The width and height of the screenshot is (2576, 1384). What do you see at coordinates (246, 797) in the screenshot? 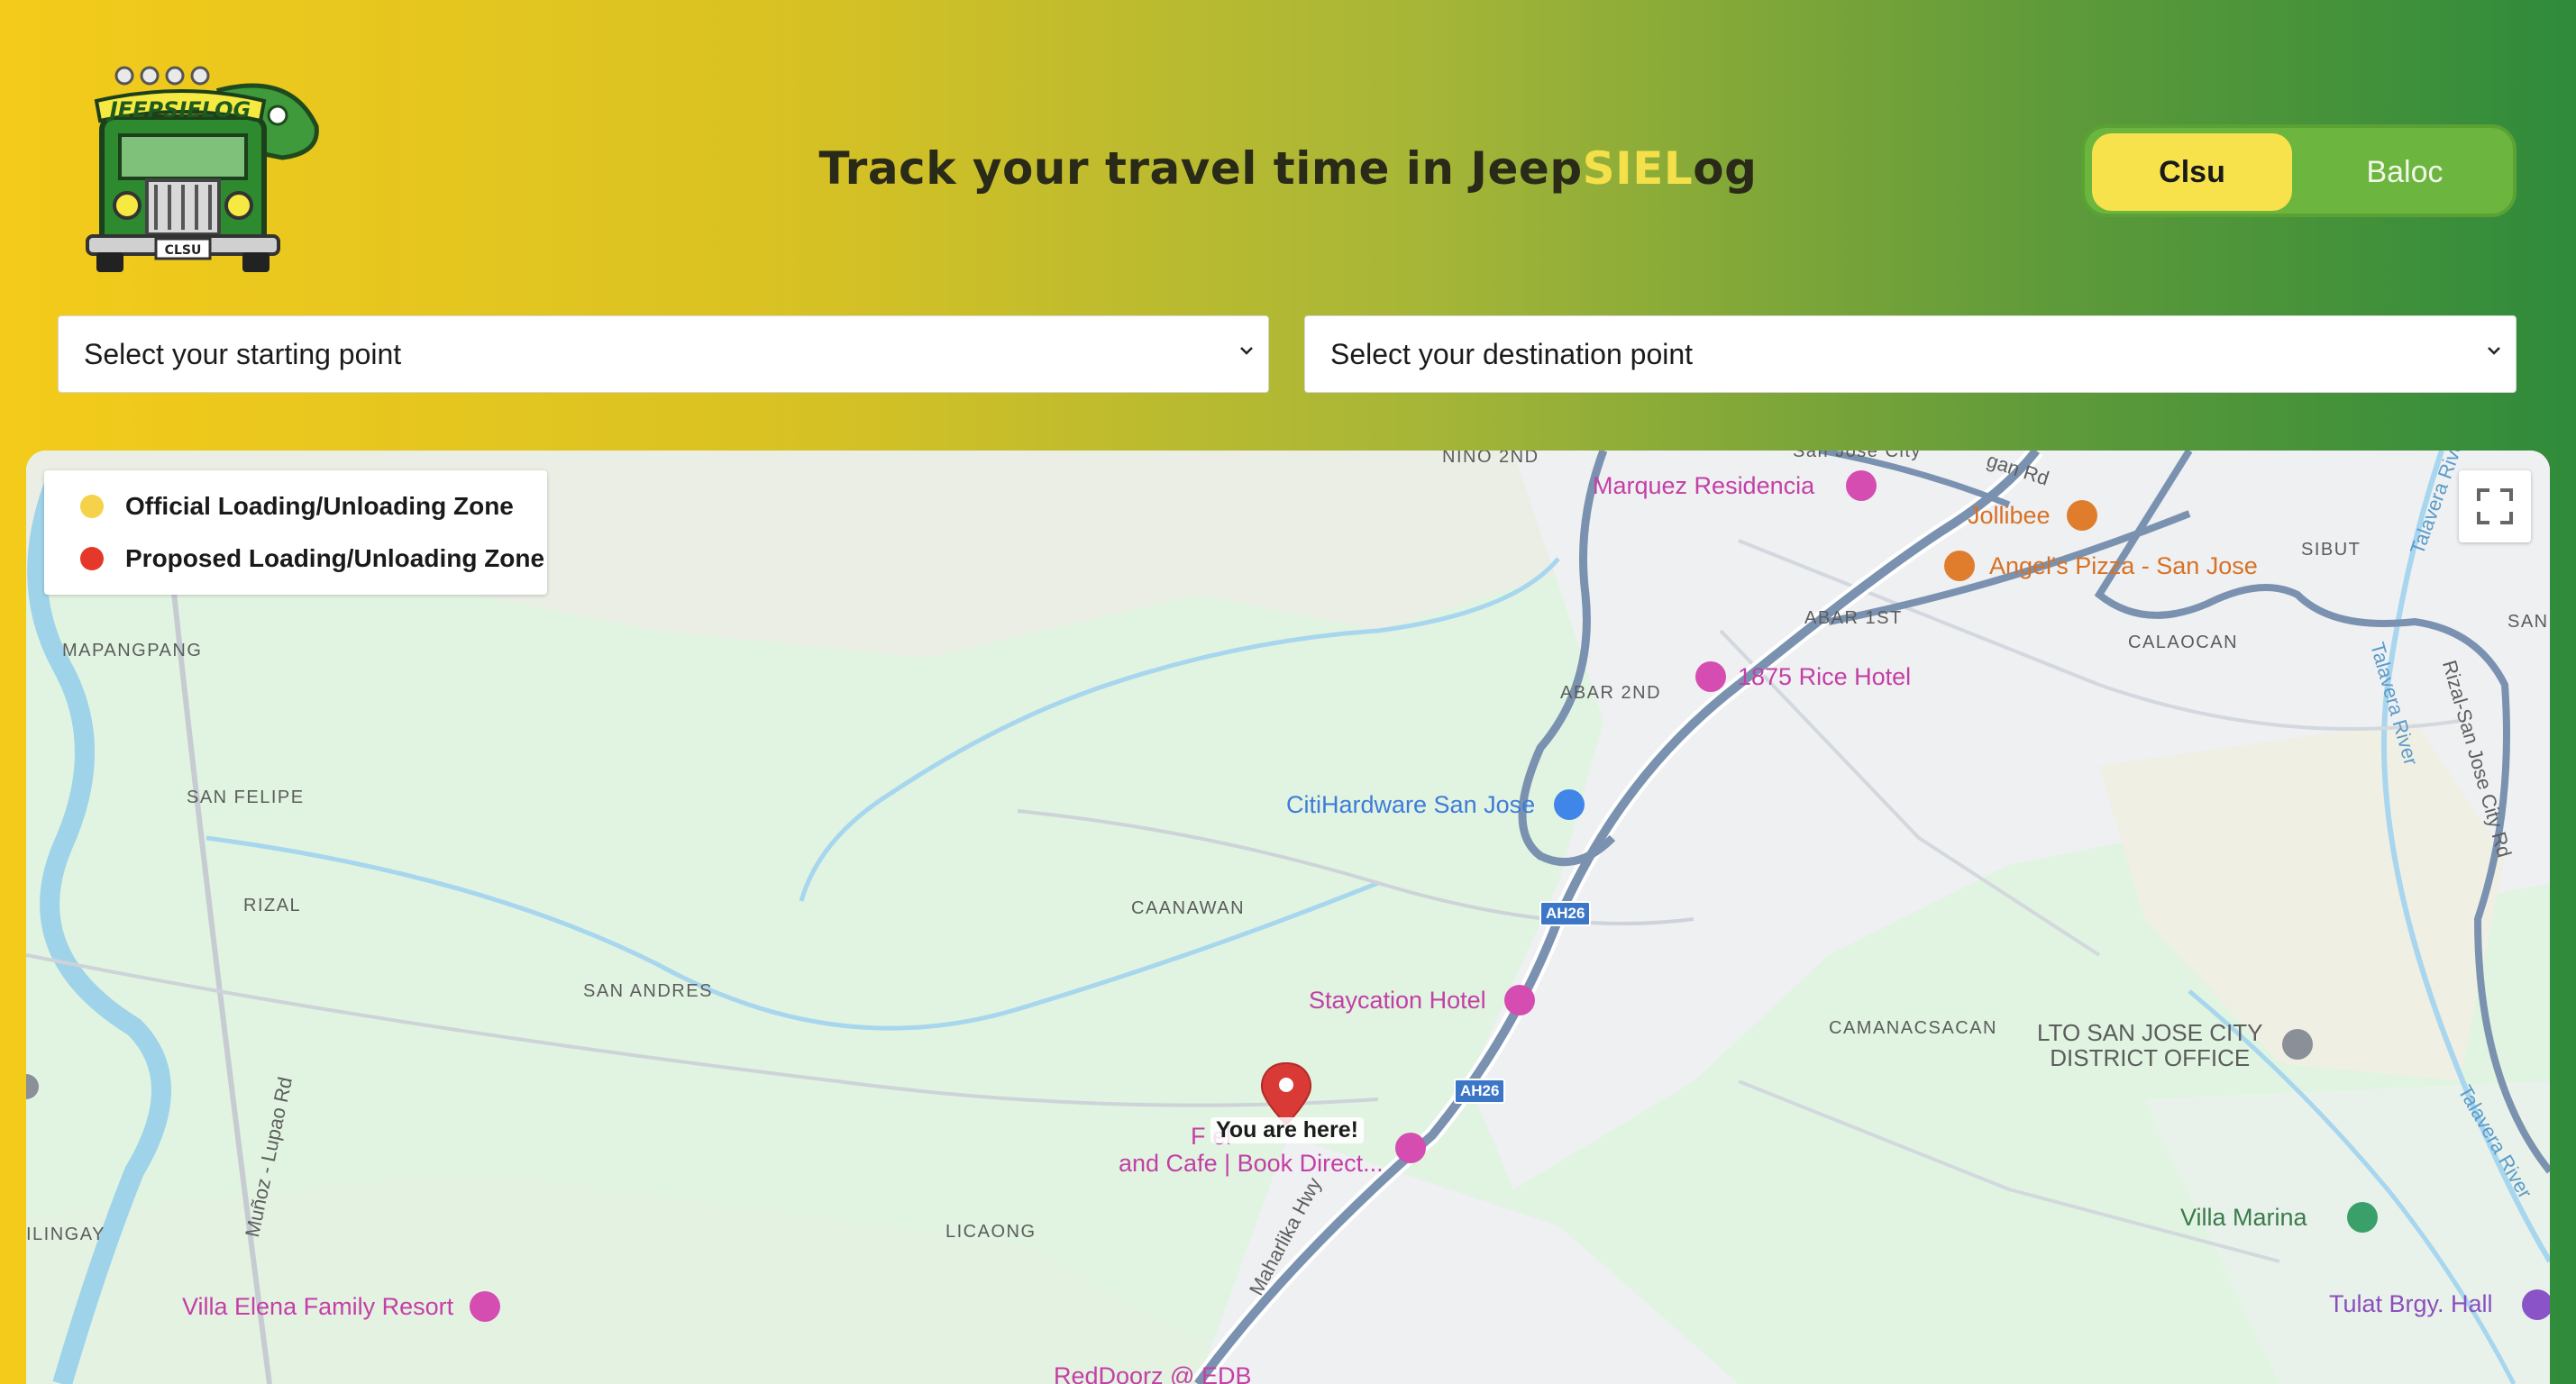
I see `area-label-san-felipe: SAN FELIPE` at bounding box center [246, 797].